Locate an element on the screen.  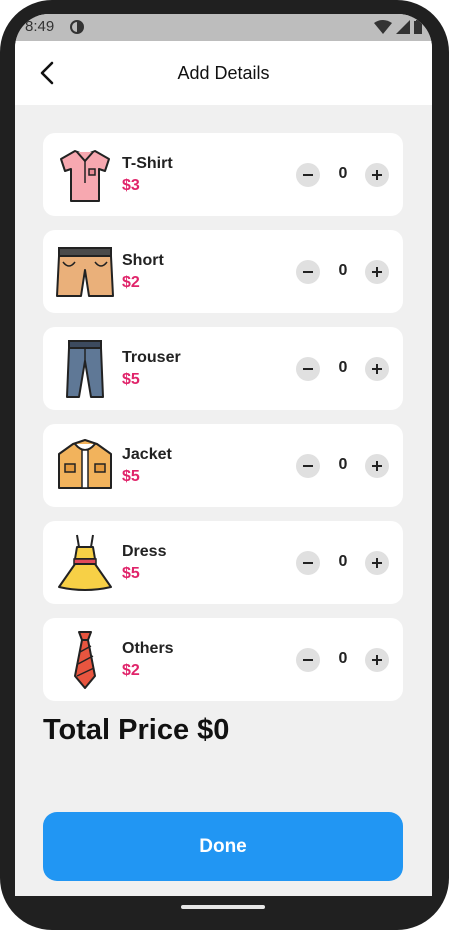
battery-icon is located at coordinates (418, 27).